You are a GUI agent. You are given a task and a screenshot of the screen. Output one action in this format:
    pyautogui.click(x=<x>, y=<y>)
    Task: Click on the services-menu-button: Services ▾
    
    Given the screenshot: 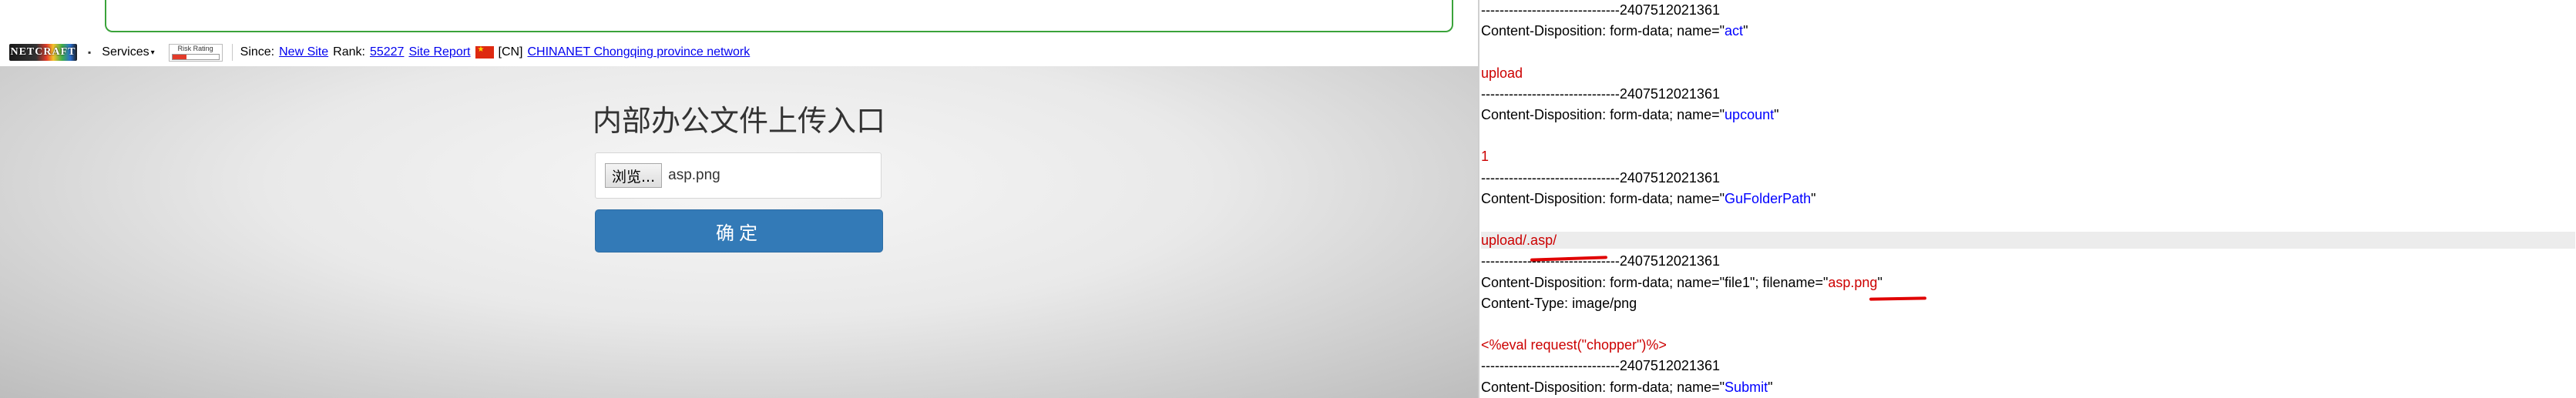 What is the action you would take?
    pyautogui.click(x=128, y=52)
    